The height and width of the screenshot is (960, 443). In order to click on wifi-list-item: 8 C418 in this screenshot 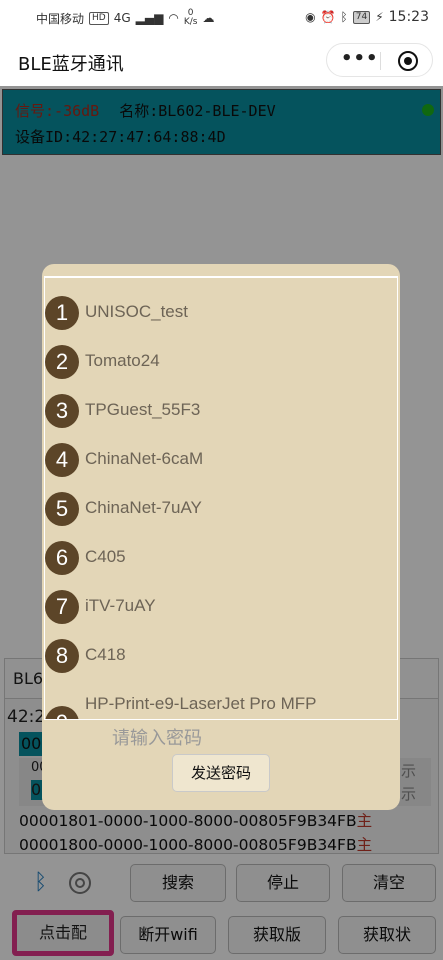, I will do `click(221, 659)`.